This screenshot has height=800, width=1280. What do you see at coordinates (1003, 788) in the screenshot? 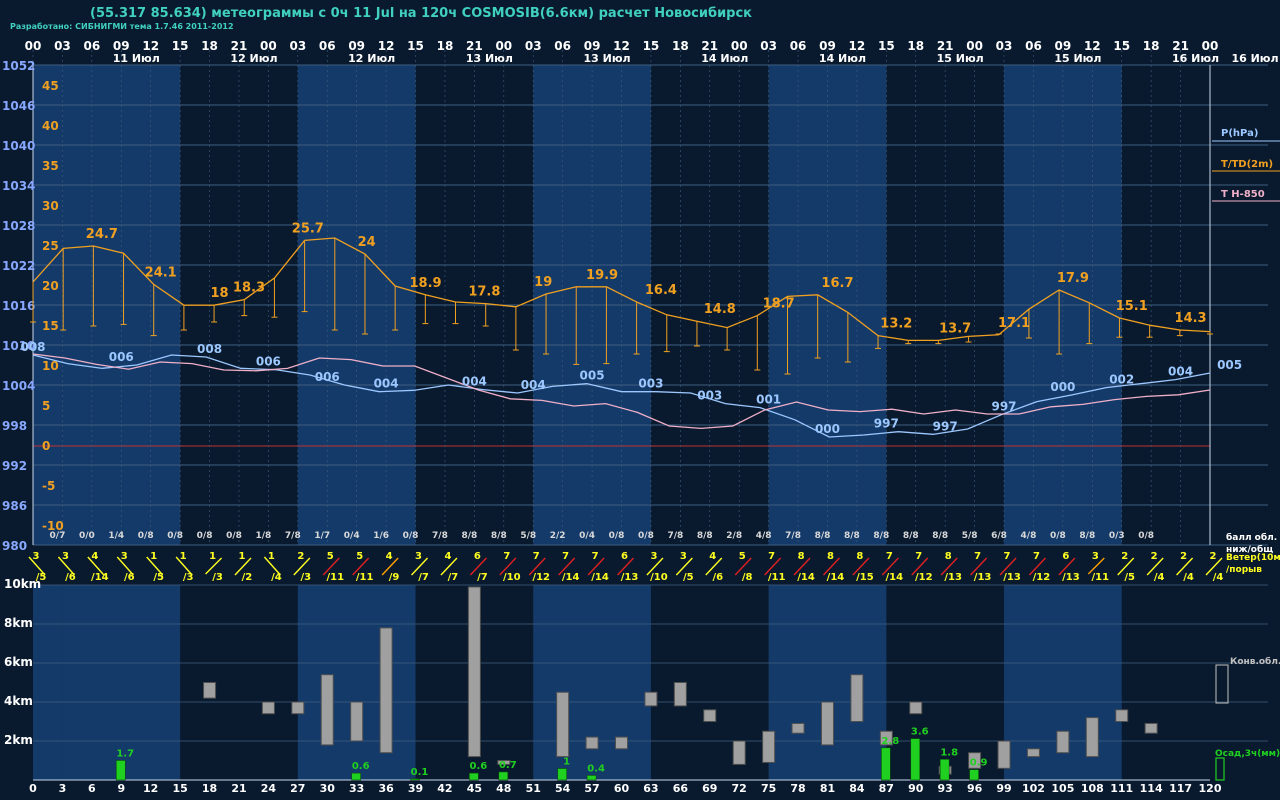
I see `bottom-tick-label: 99` at bounding box center [1003, 788].